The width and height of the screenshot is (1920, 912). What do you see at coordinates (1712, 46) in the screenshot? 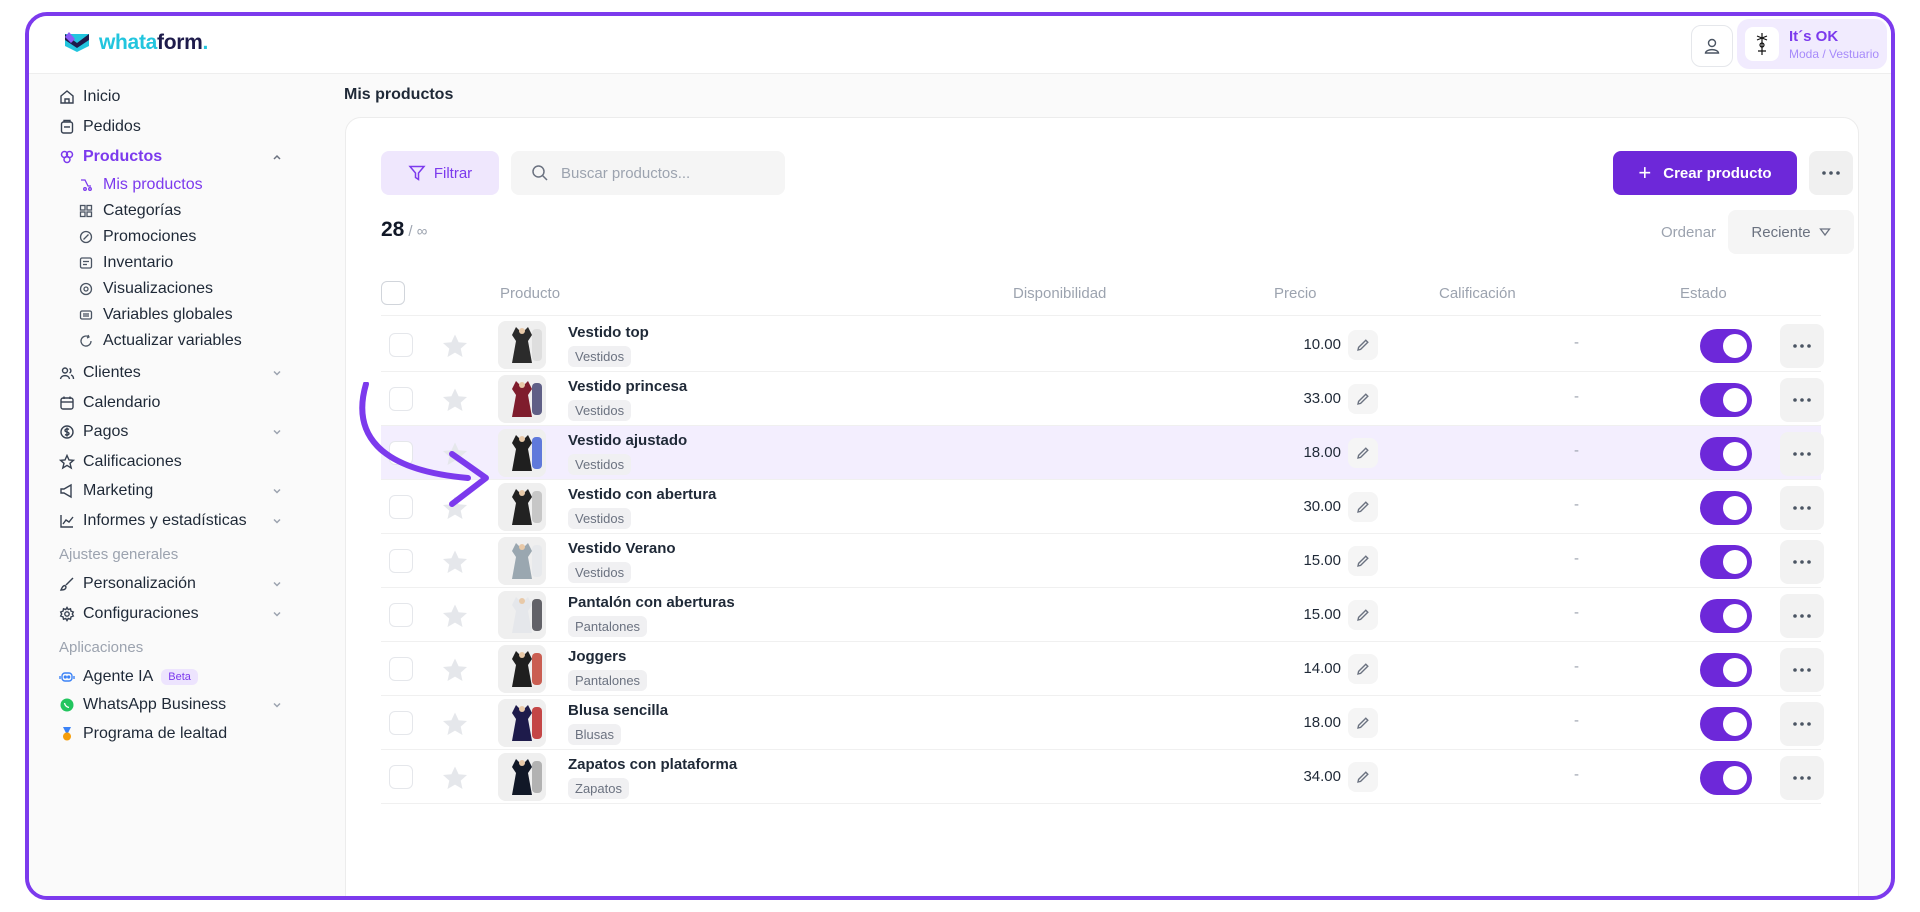
I see `profile-button` at bounding box center [1712, 46].